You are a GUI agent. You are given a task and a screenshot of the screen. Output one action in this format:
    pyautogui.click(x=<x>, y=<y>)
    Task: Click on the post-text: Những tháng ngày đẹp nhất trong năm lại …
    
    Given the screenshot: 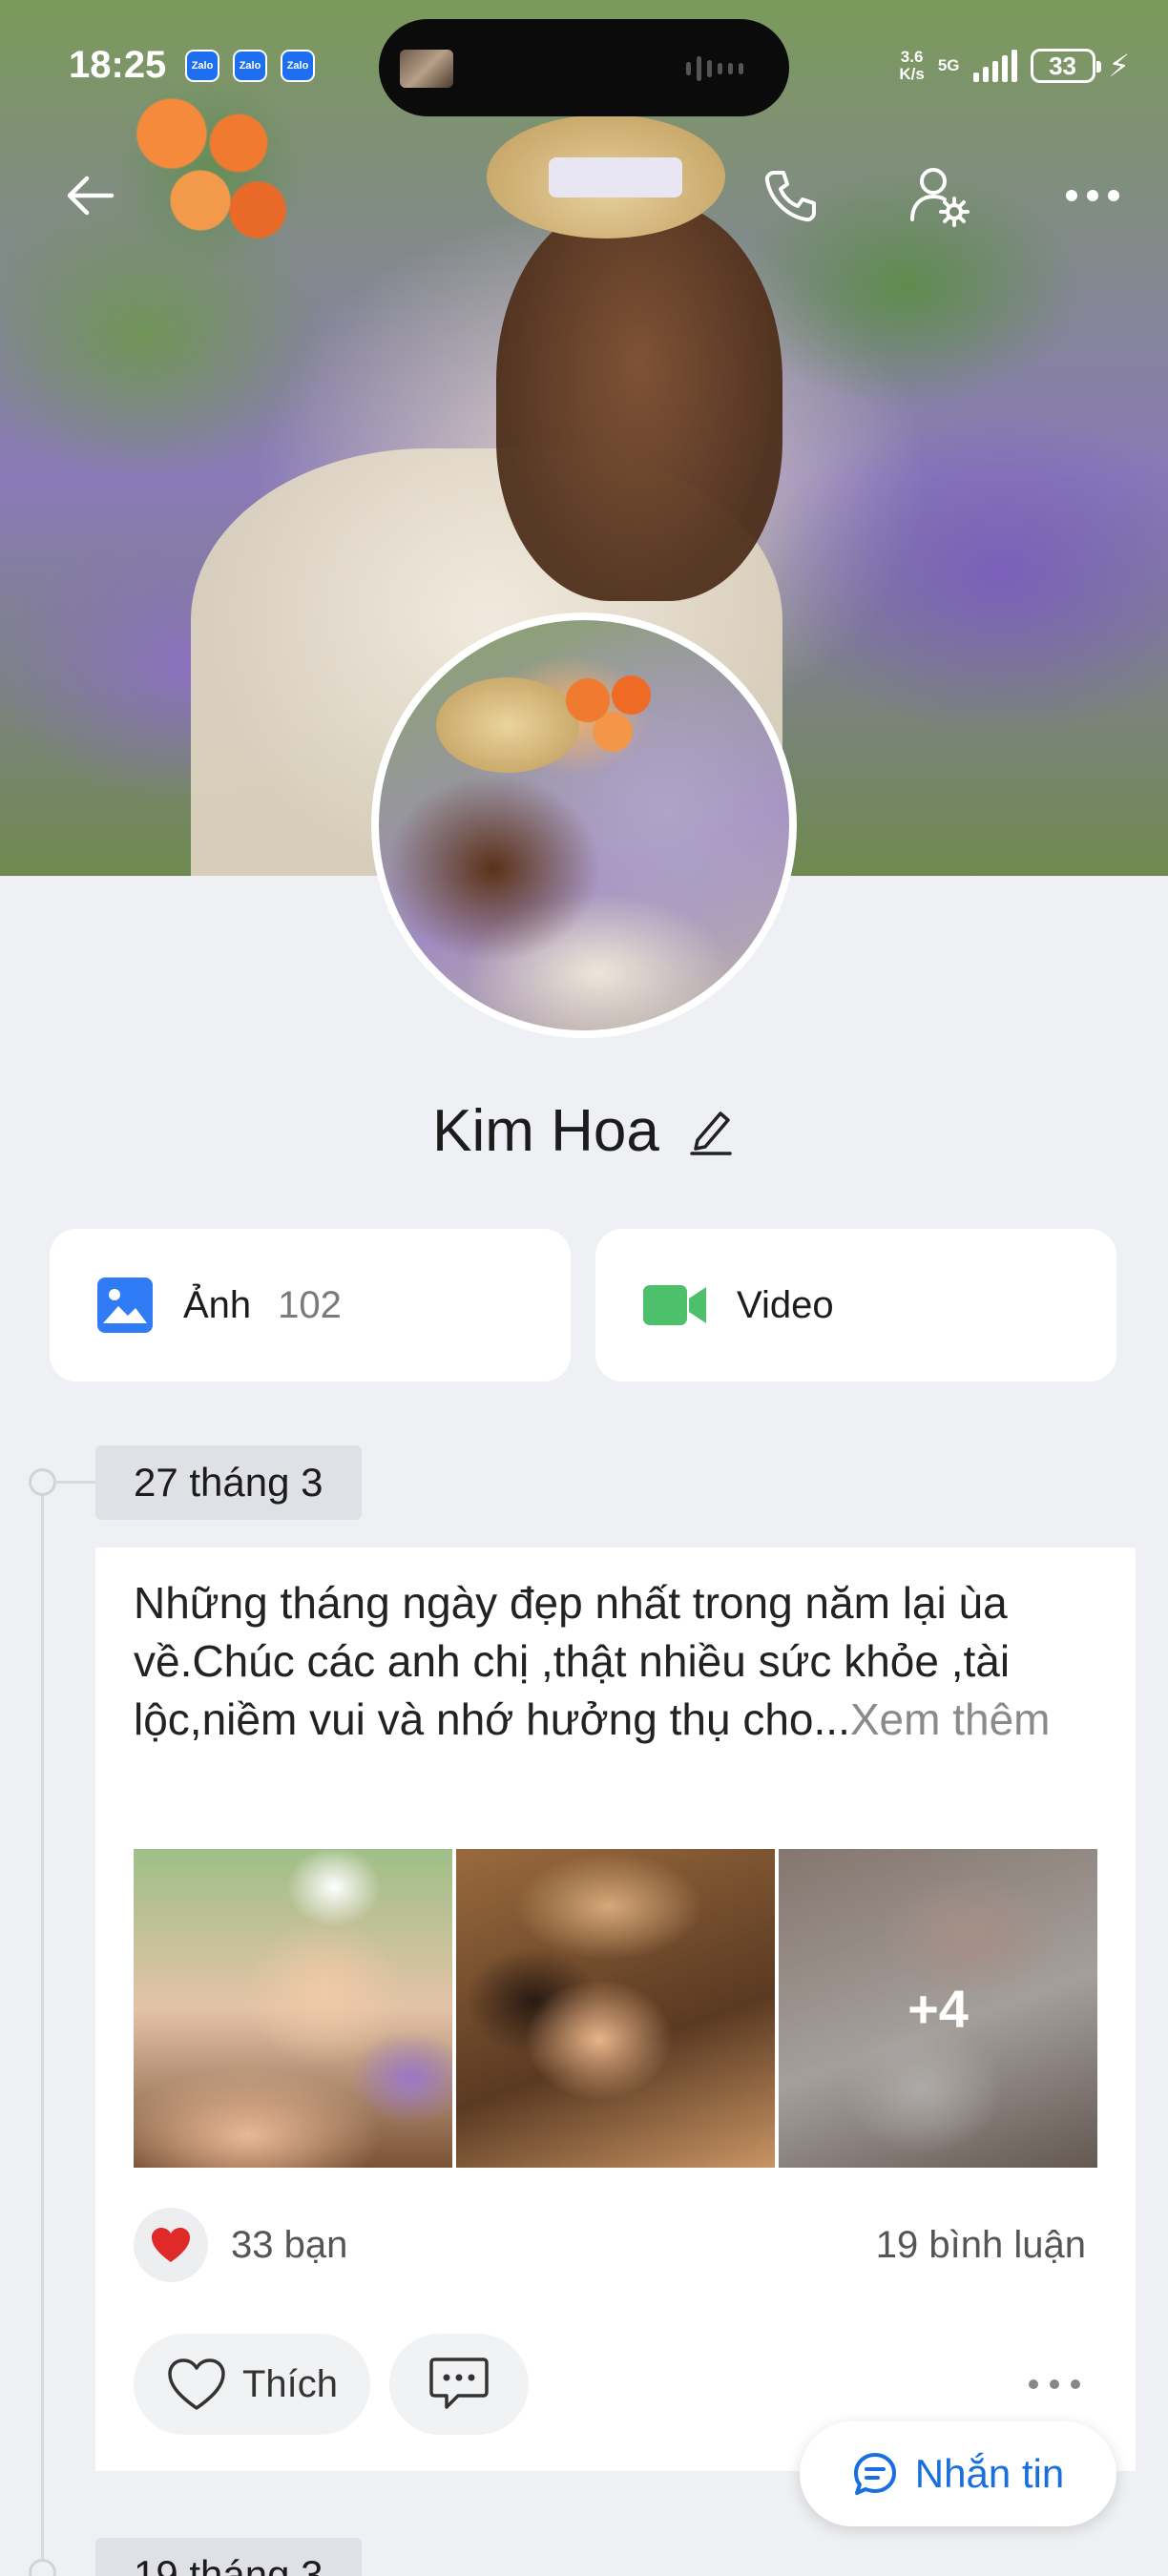 What is the action you would take?
    pyautogui.click(x=615, y=1661)
    